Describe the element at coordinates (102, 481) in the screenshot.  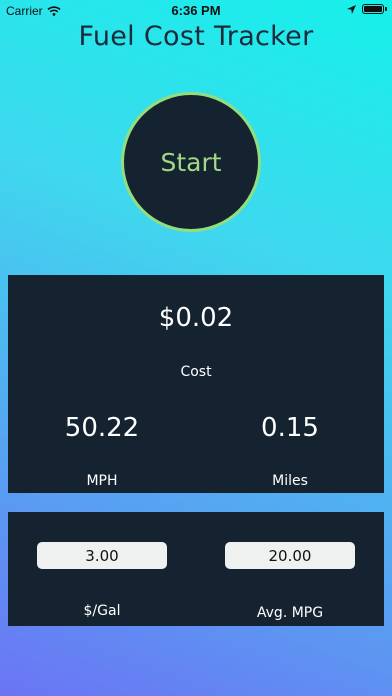
I see `mph-label: MPH` at that location.